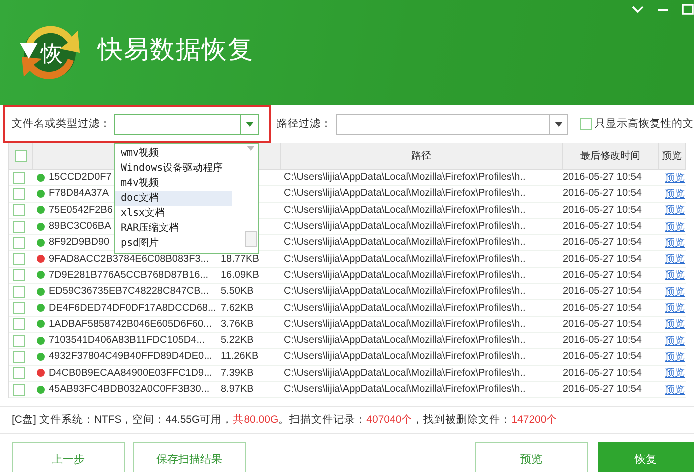 The image size is (694, 472). I want to click on dropdown-item: doc文档, so click(173, 198).